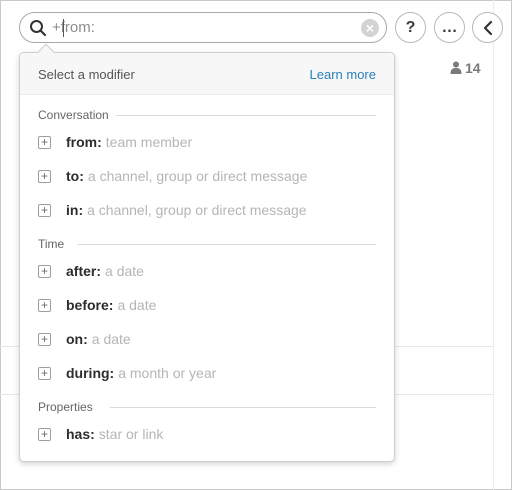 This screenshot has height=490, width=512. Describe the element at coordinates (38, 28) in the screenshot. I see `search-icon` at that location.